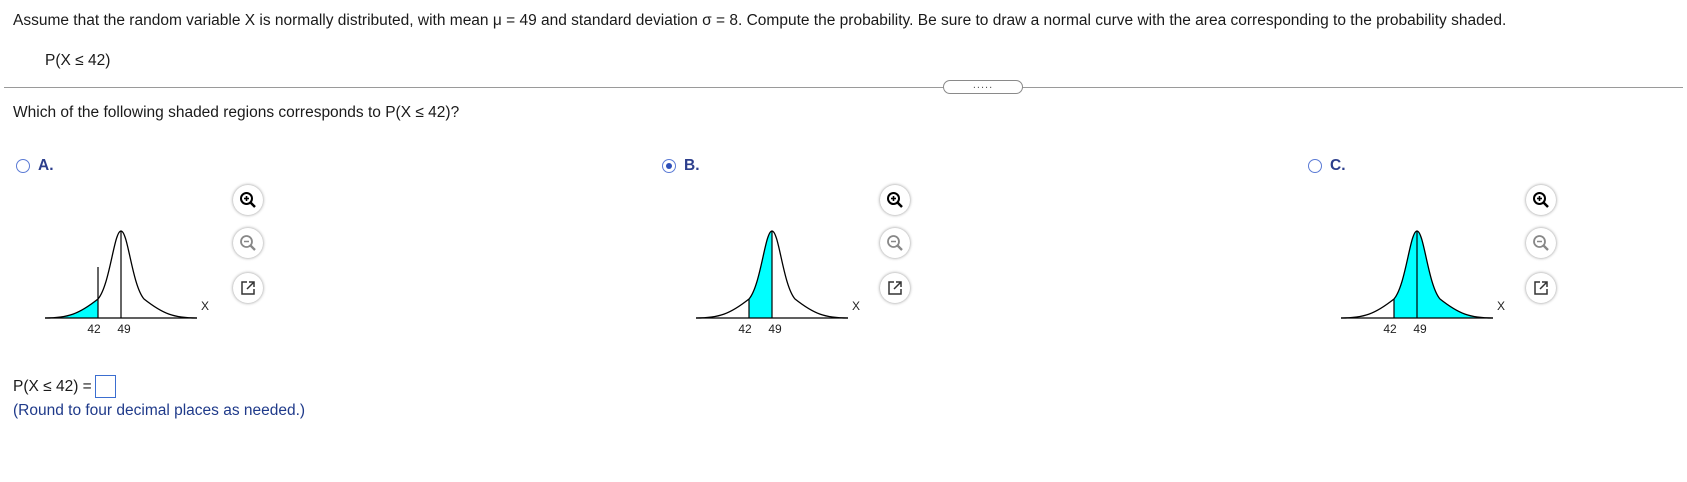 The height and width of the screenshot is (482, 1687). I want to click on axis-label-x-c: X, so click(1501, 306).